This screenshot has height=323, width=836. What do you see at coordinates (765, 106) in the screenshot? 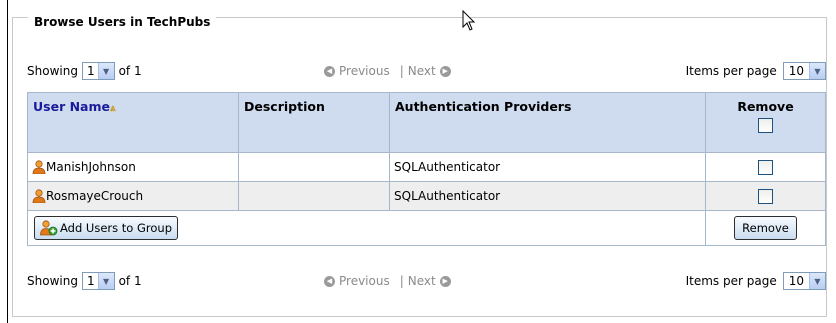
I see `header-remove-label: Remove` at bounding box center [765, 106].